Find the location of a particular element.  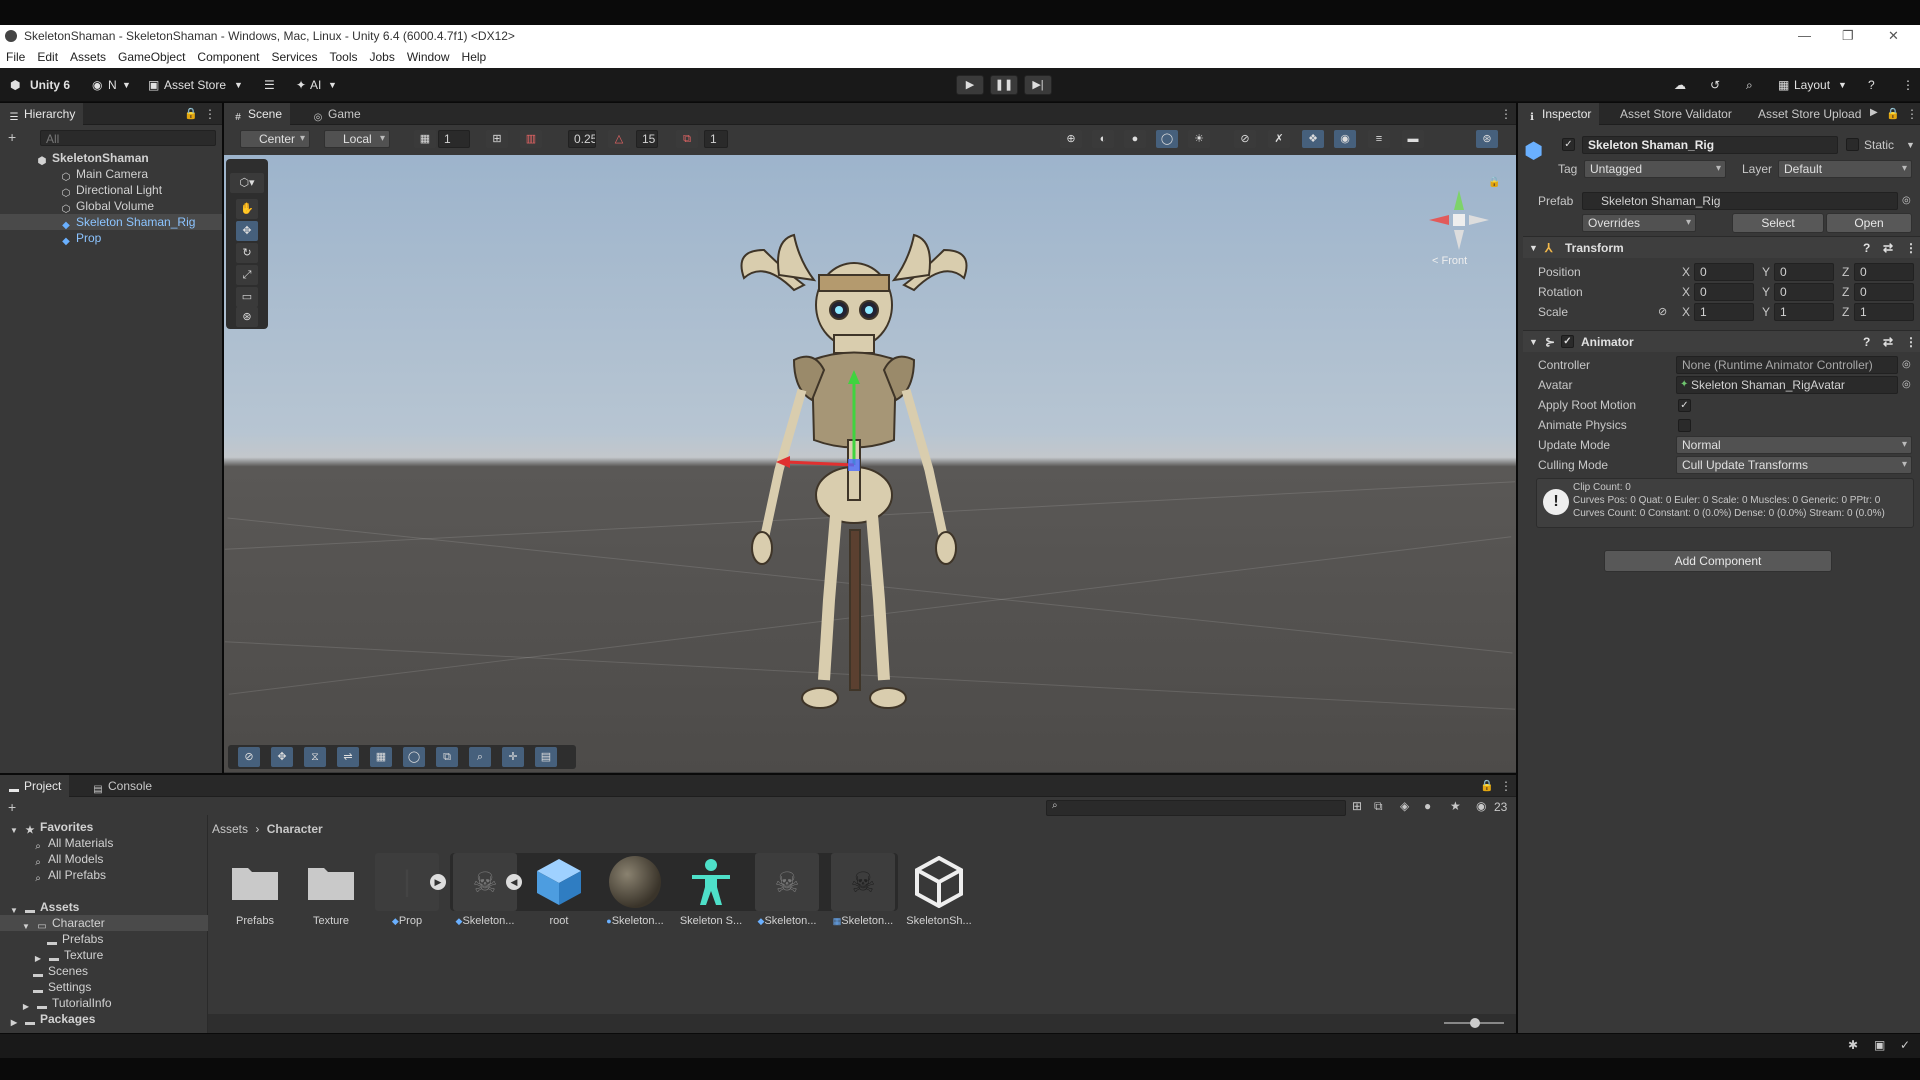

layout-dropdown: Layout is located at coordinates (1812, 85).